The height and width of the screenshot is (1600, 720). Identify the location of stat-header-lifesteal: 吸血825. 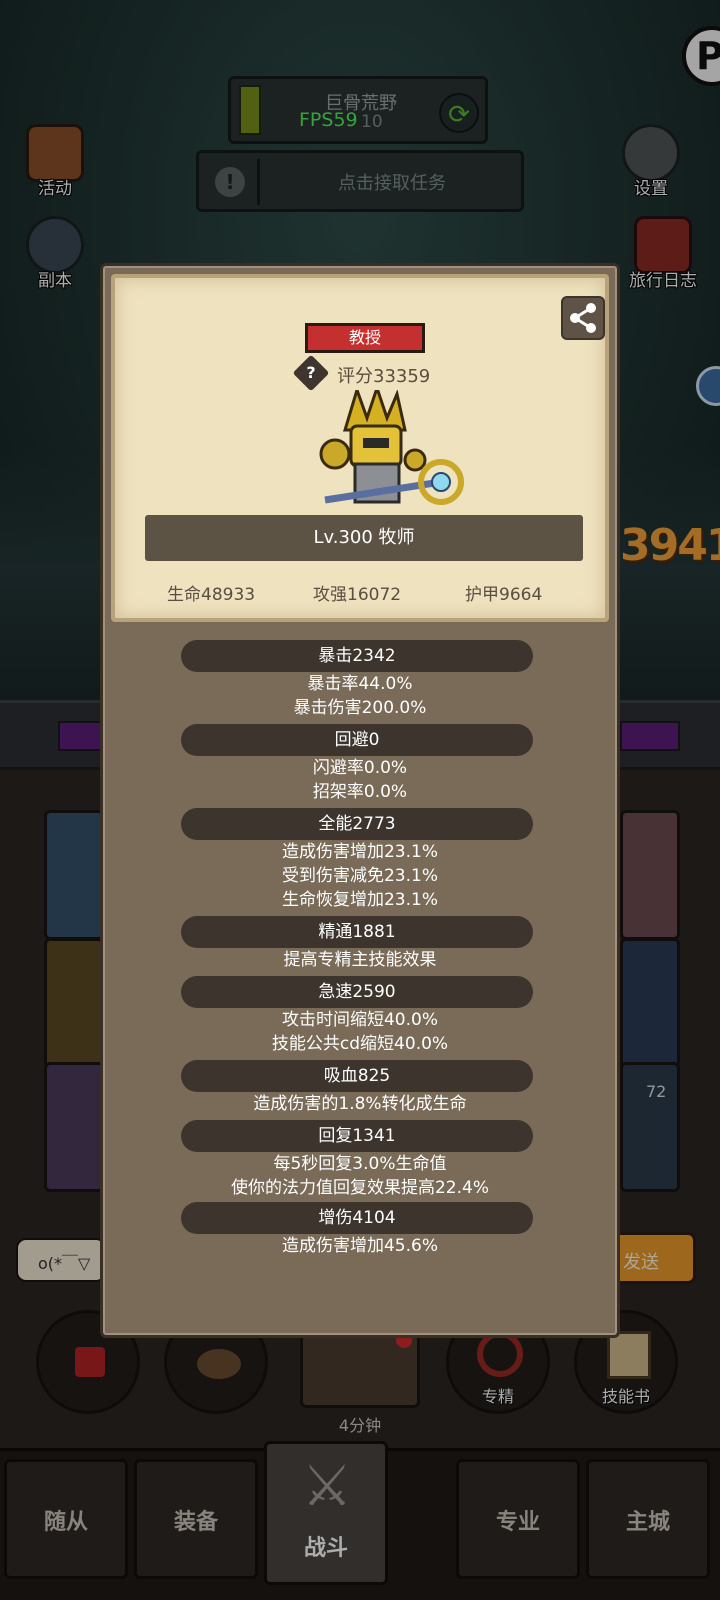
(357, 1076).